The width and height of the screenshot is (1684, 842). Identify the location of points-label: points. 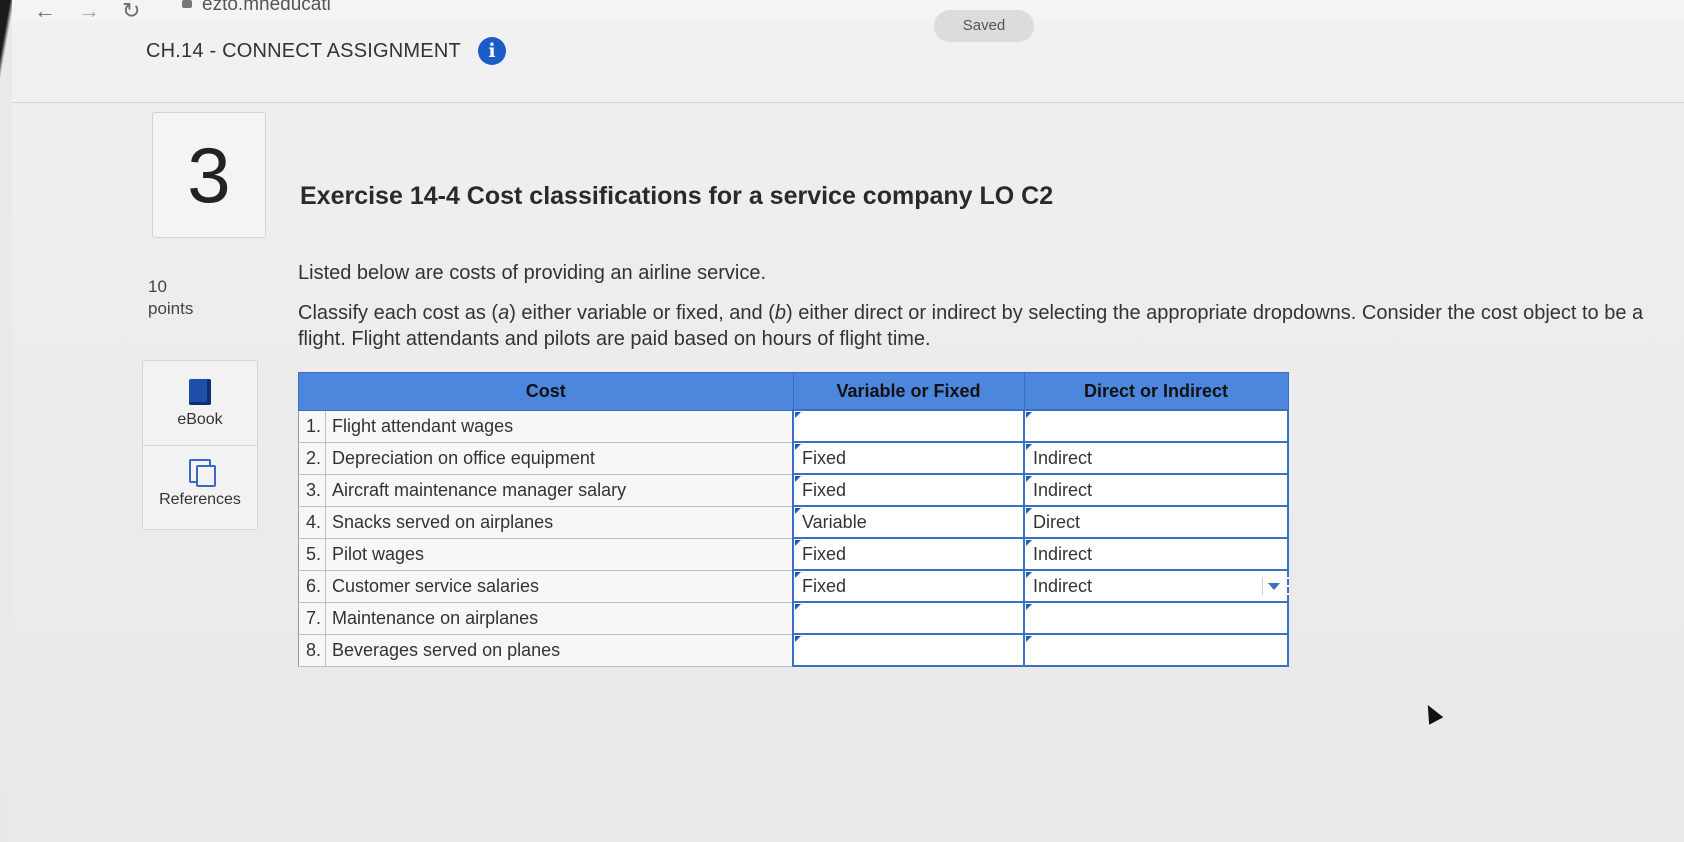
(171, 308).